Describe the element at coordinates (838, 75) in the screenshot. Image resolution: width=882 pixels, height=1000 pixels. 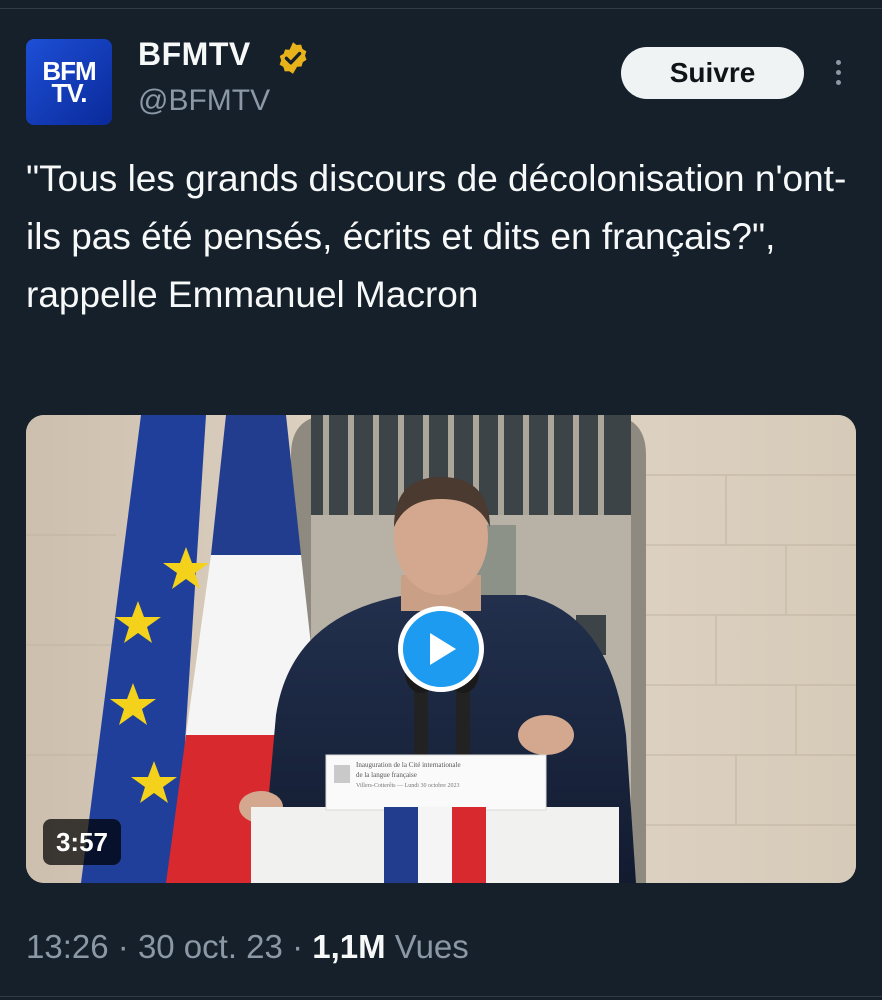
I see `more-options-icon` at that location.